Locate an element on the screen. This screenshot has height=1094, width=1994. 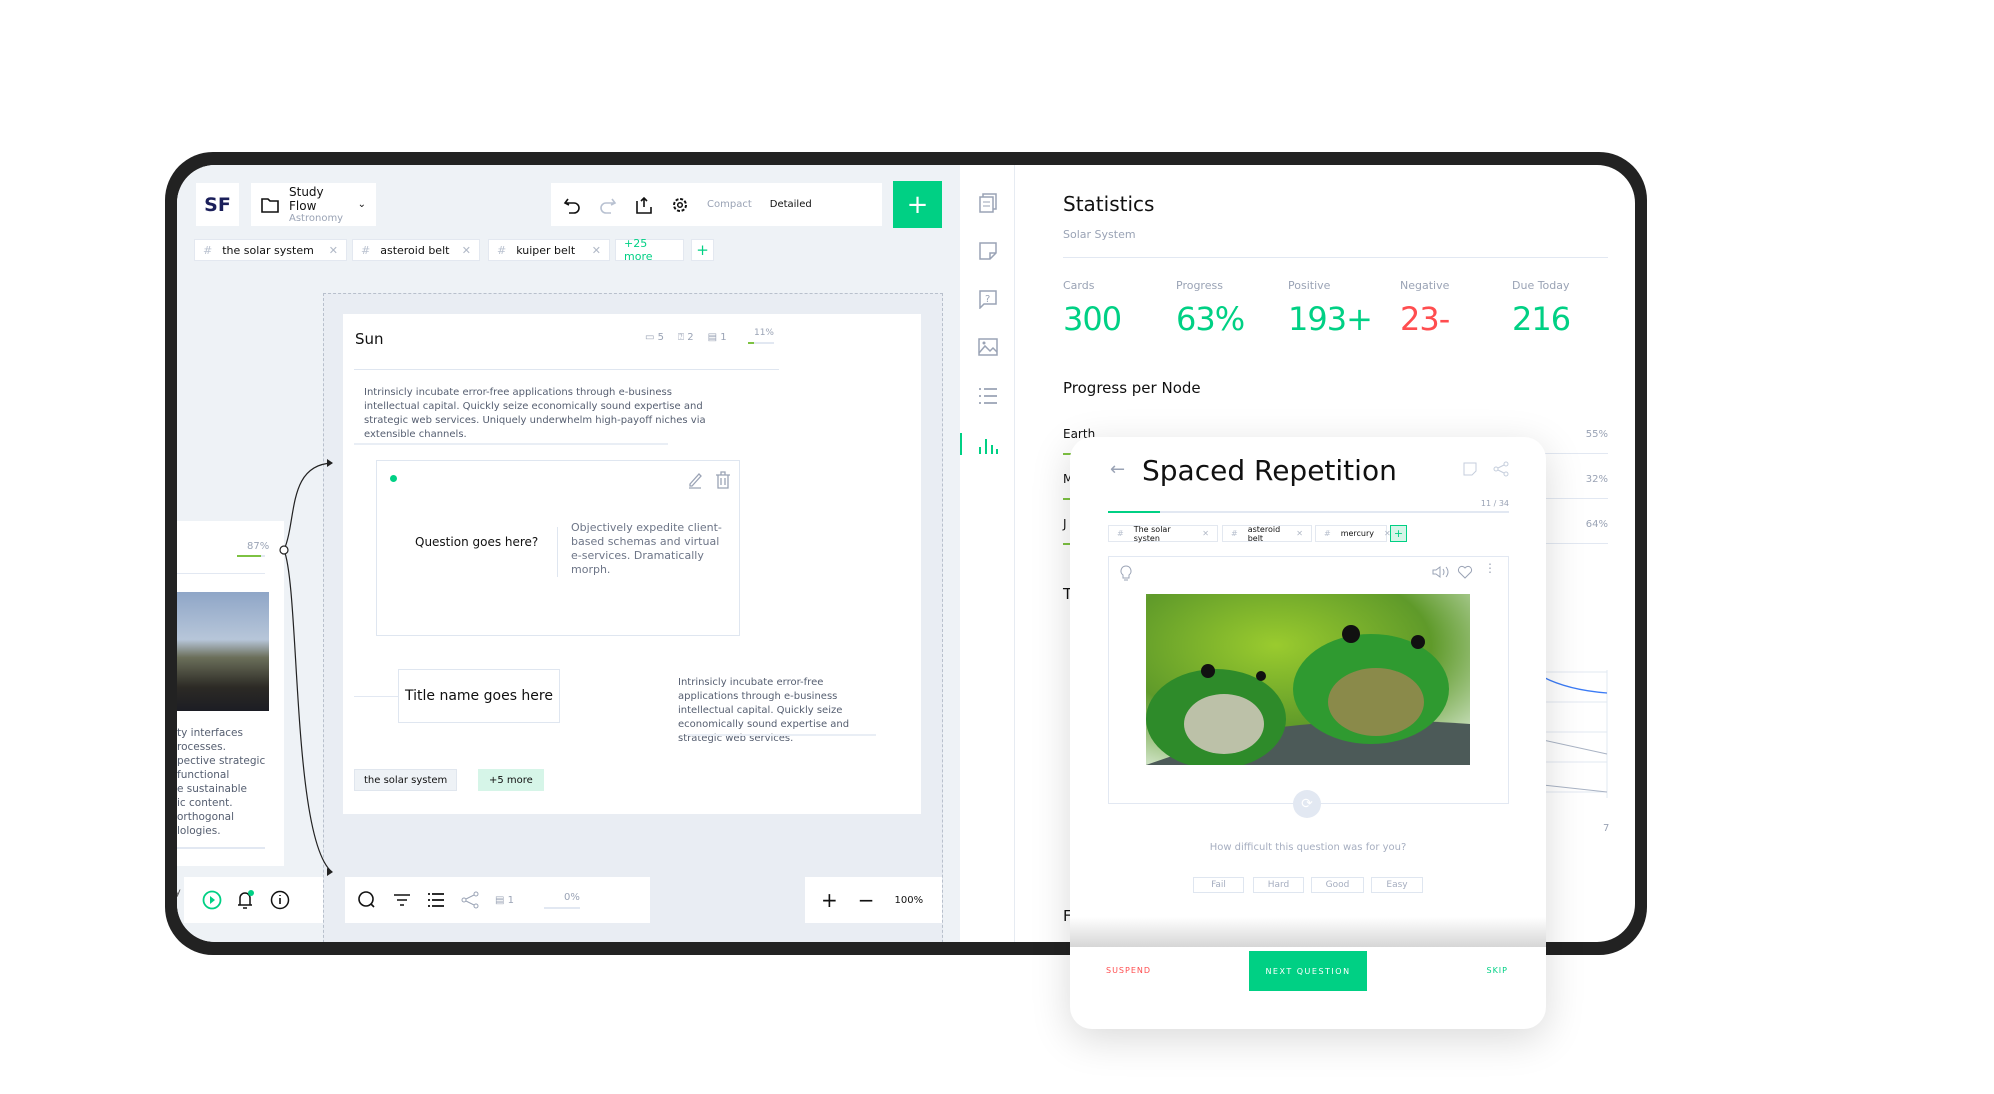
app-logo: SF is located at coordinates (217, 204).